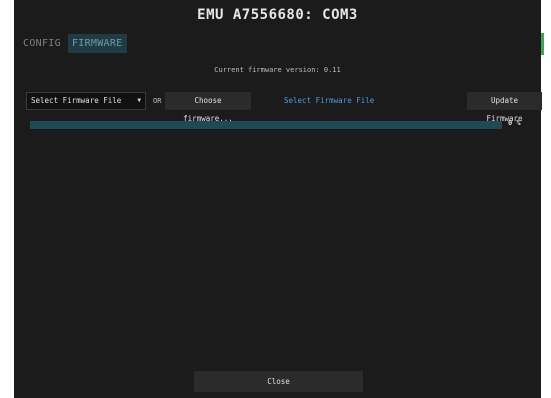 Image resolution: width=551 pixels, height=398 pixels. I want to click on tab-firmware: FIRMWARE, so click(97, 43).